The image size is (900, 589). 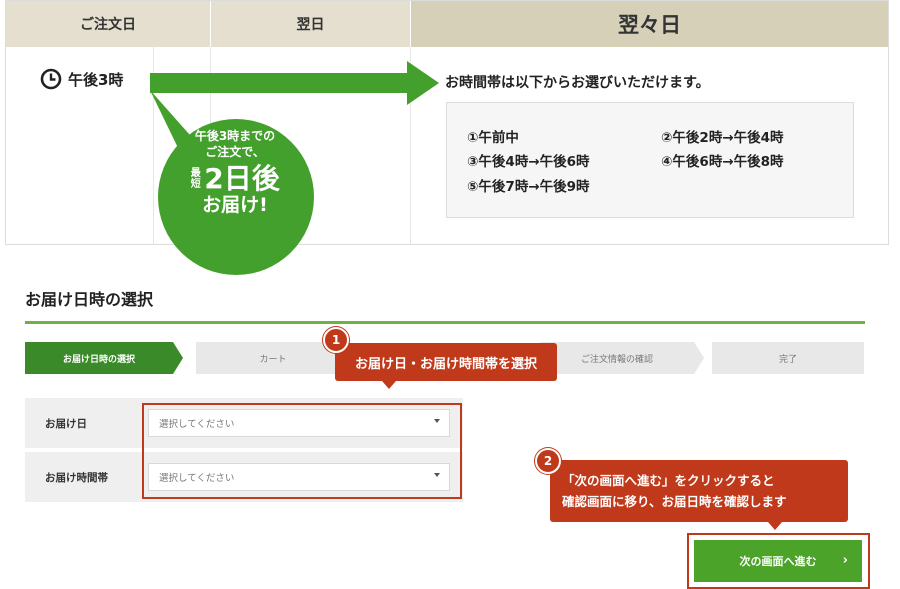 What do you see at coordinates (99, 358) in the screenshot?
I see `step-delivery-datetime: お届け日時の選択` at bounding box center [99, 358].